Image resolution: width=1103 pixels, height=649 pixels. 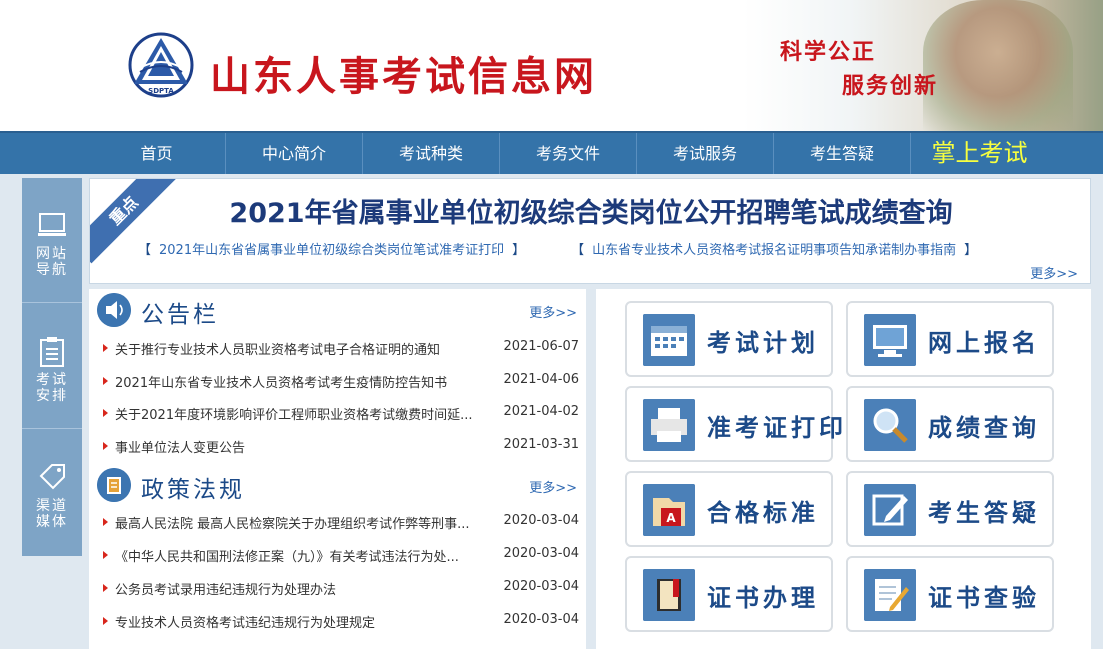 I want to click on bulletin-more-link: 更多>>, so click(x=553, y=311).